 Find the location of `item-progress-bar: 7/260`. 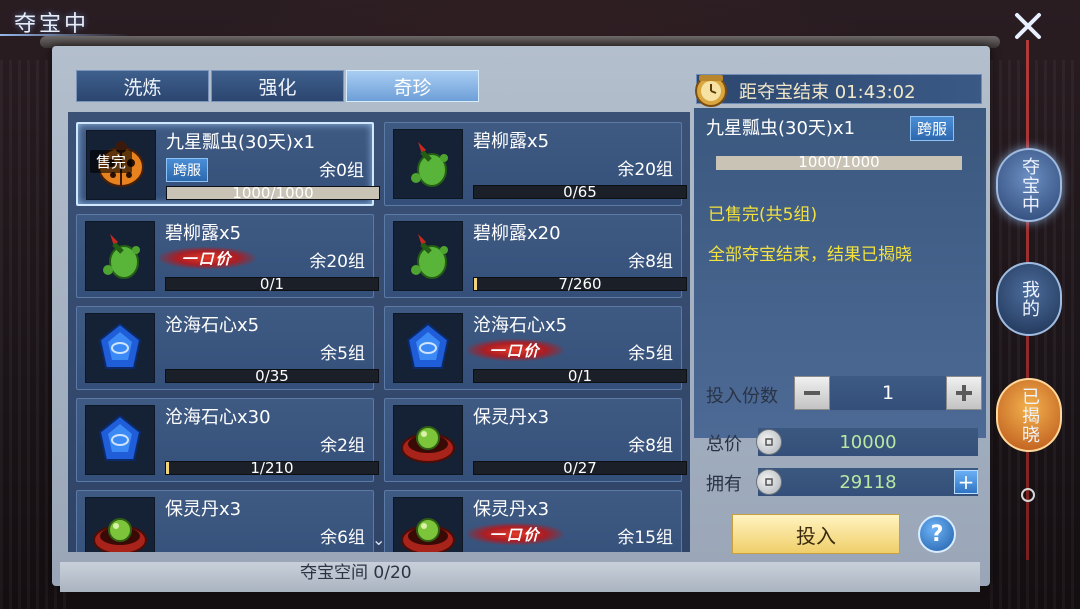

item-progress-bar: 7/260 is located at coordinates (580, 284).